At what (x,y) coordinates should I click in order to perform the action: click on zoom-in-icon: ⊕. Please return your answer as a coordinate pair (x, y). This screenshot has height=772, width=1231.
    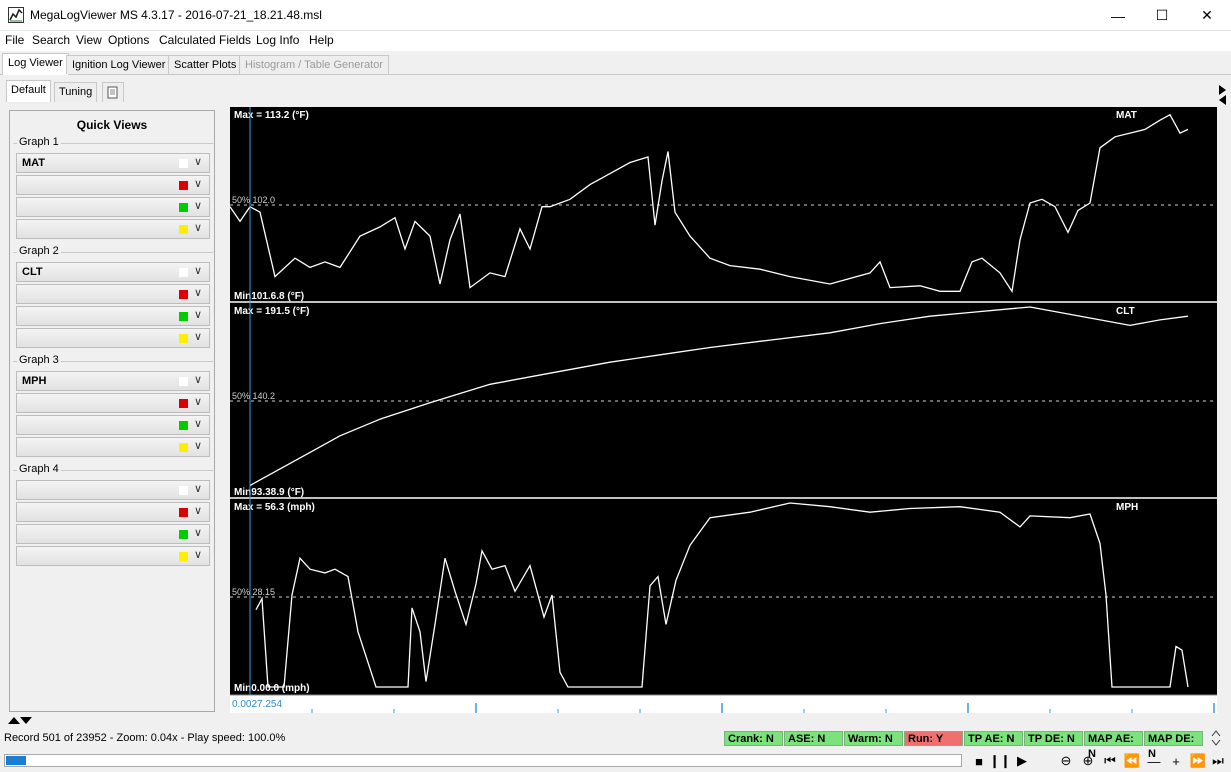
    Looking at the image, I should click on (1088, 761).